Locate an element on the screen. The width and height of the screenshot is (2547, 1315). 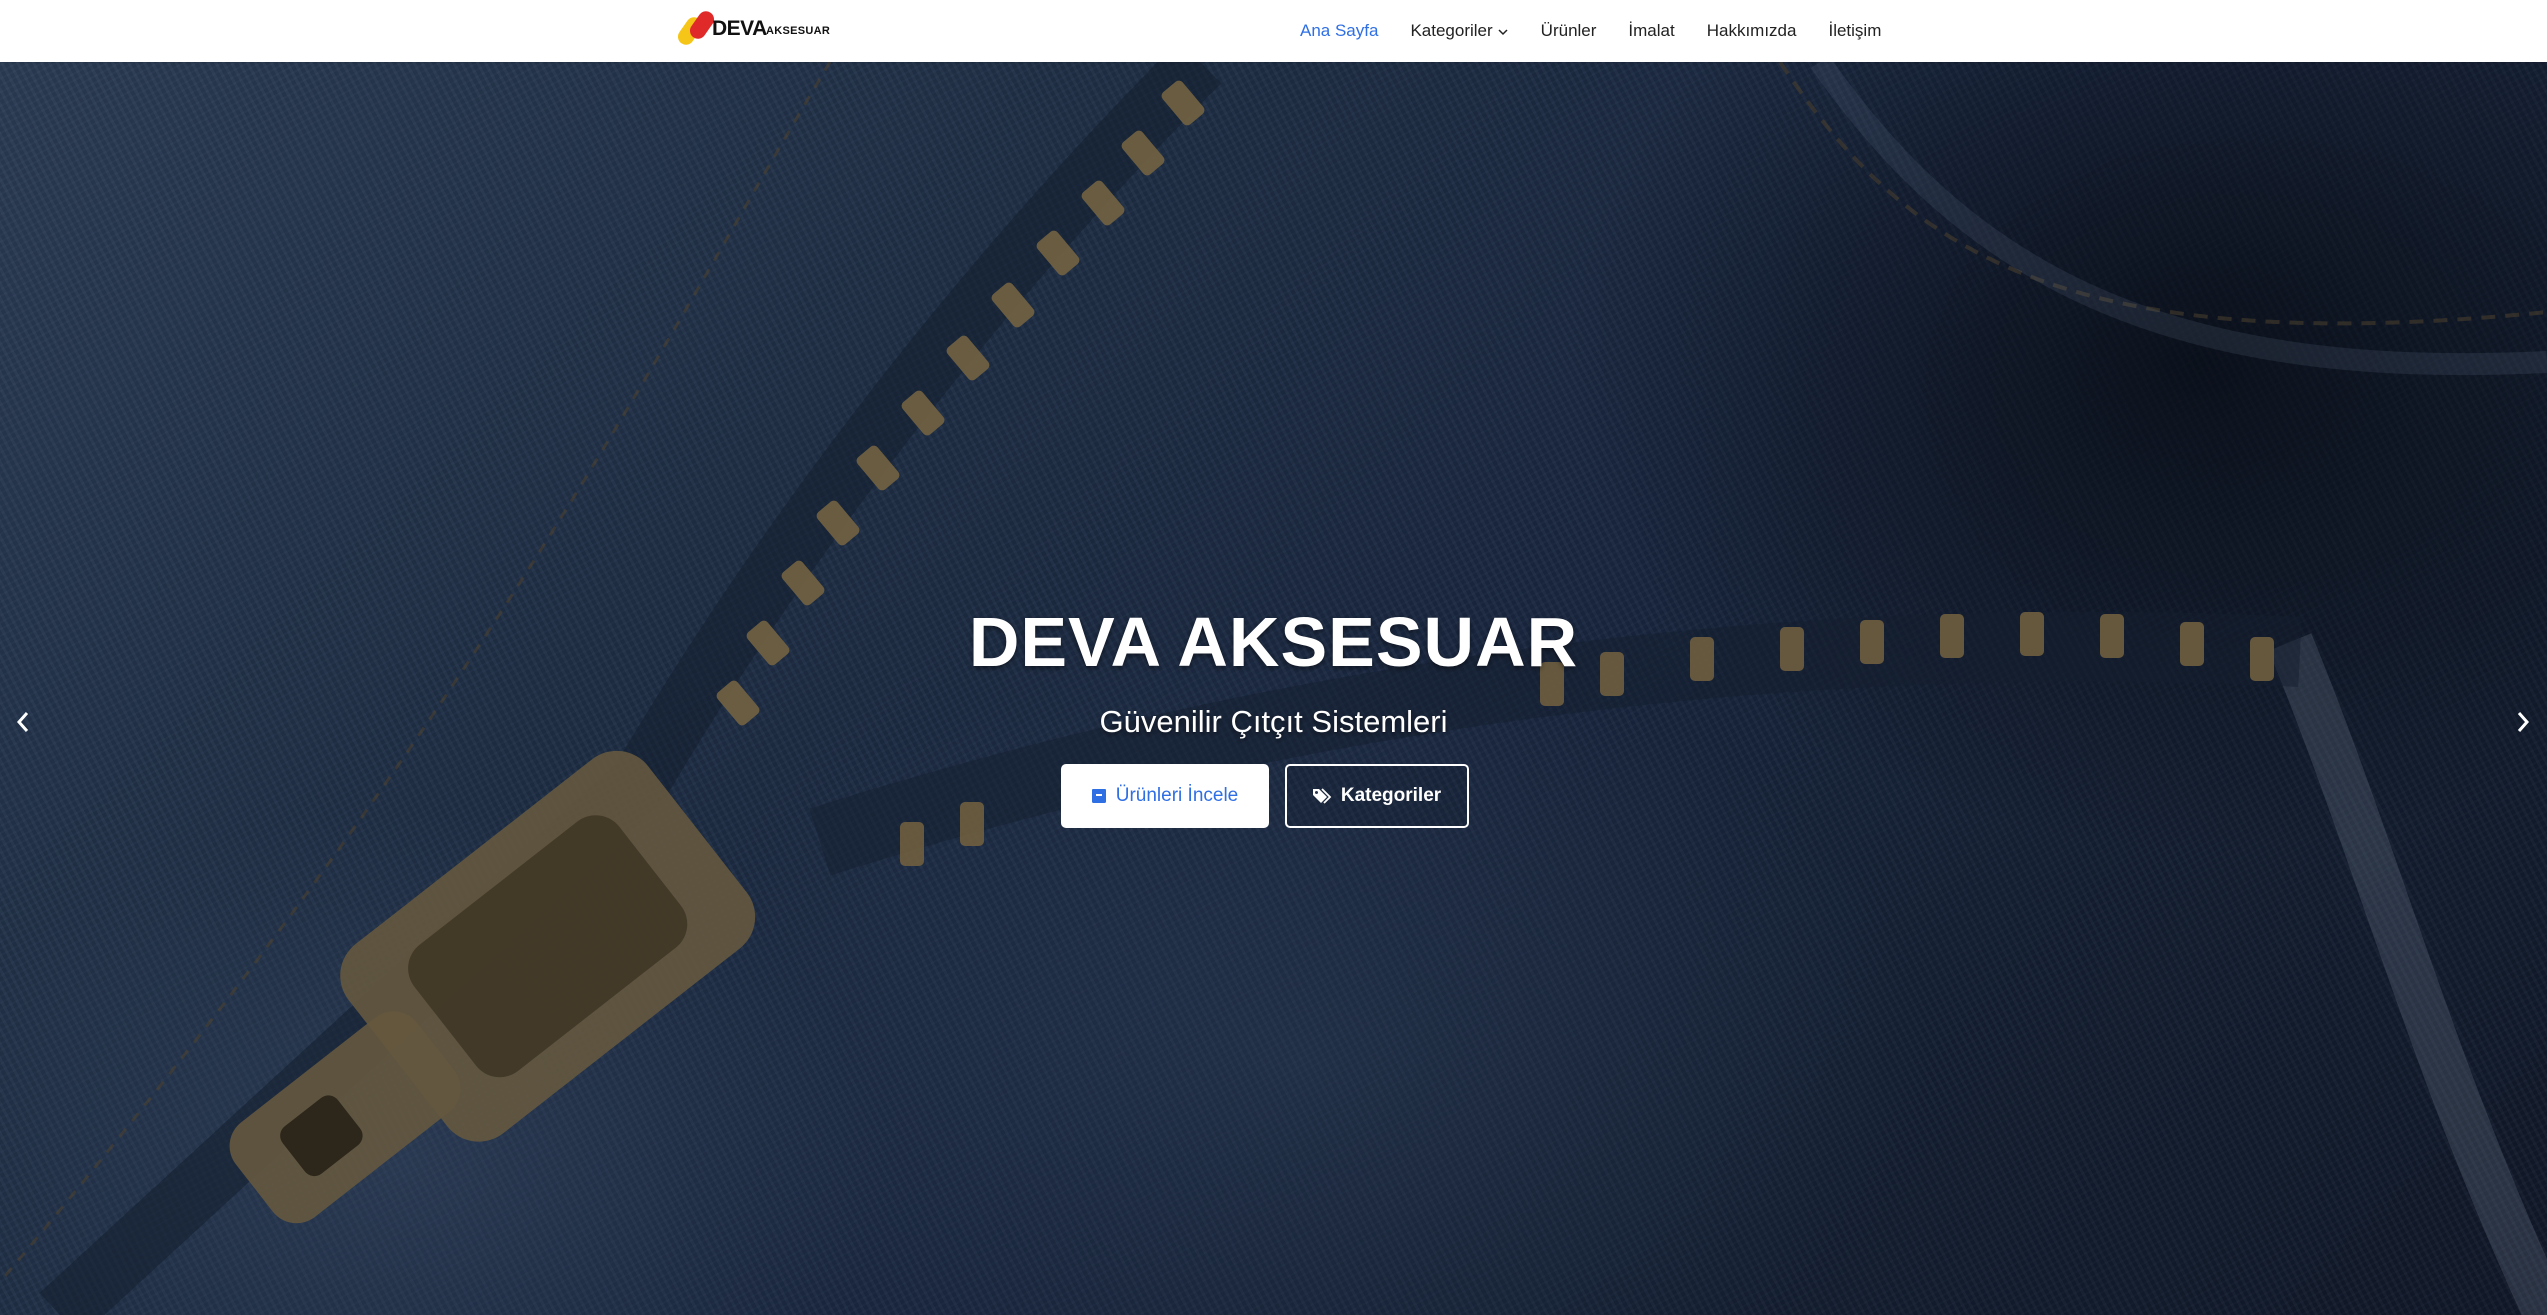
nav-item-products: Ürünler is located at coordinates (1569, 31).